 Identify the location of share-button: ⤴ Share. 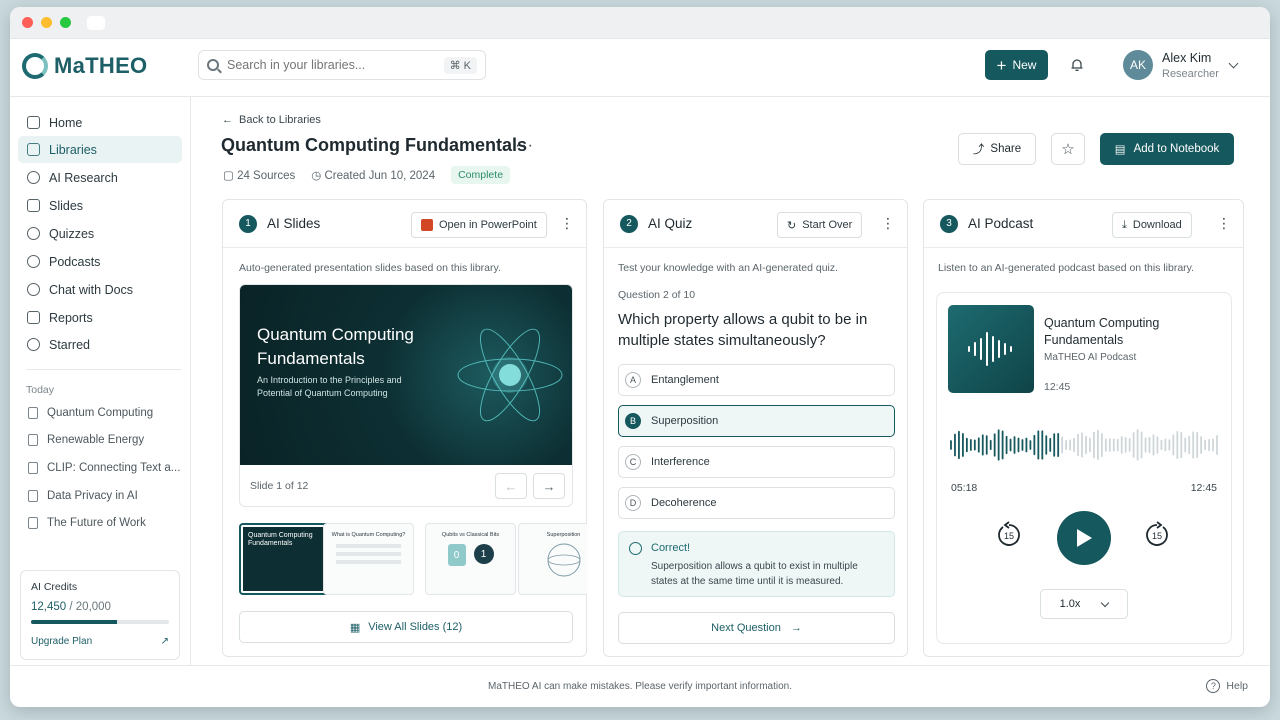
(997, 149).